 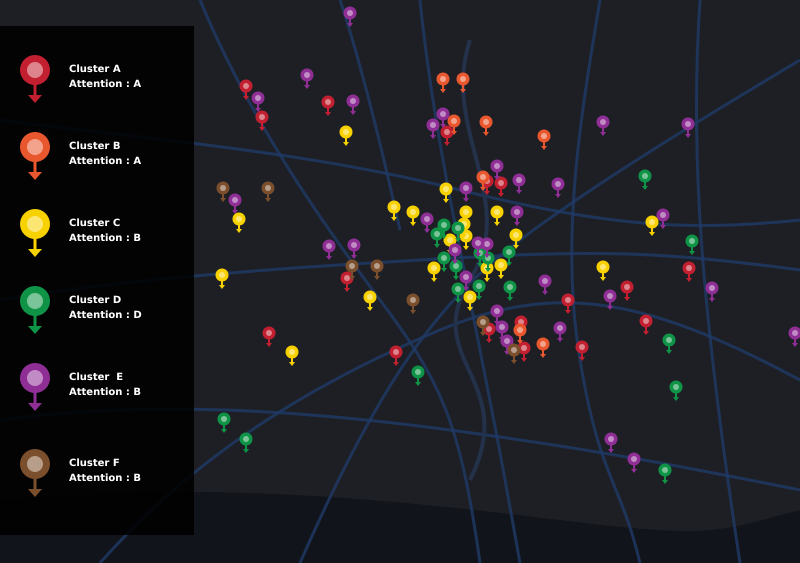 What do you see at coordinates (95, 69) in the screenshot?
I see `cluster-label: Cluster A` at bounding box center [95, 69].